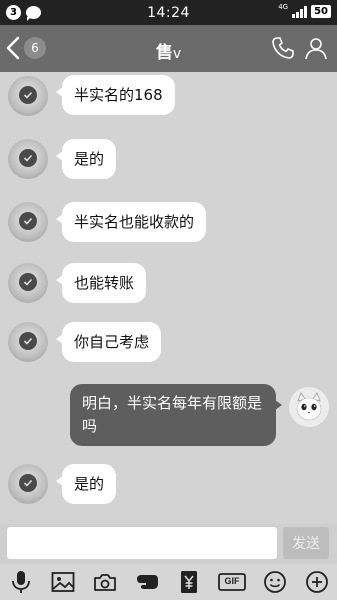  I want to click on shake-icon, so click(147, 582).